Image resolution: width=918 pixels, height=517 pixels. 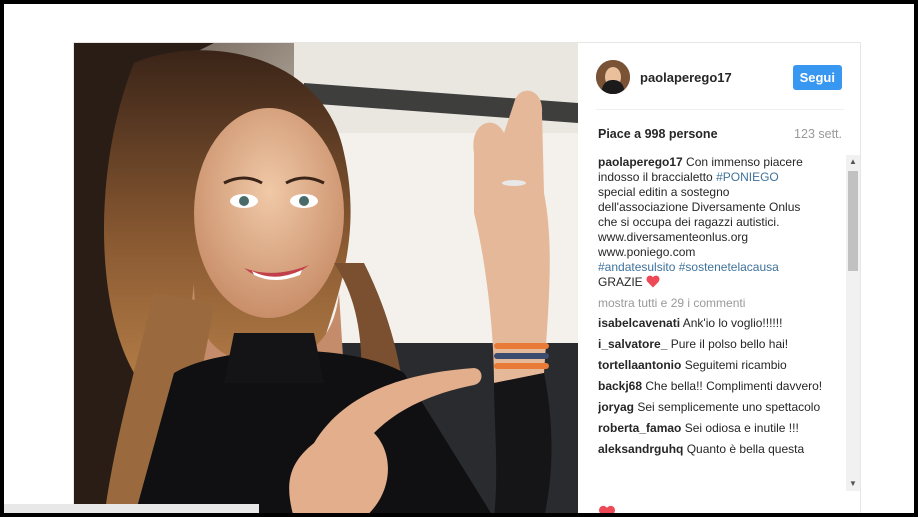 I want to click on scrollbar-thumb, so click(x=853, y=221).